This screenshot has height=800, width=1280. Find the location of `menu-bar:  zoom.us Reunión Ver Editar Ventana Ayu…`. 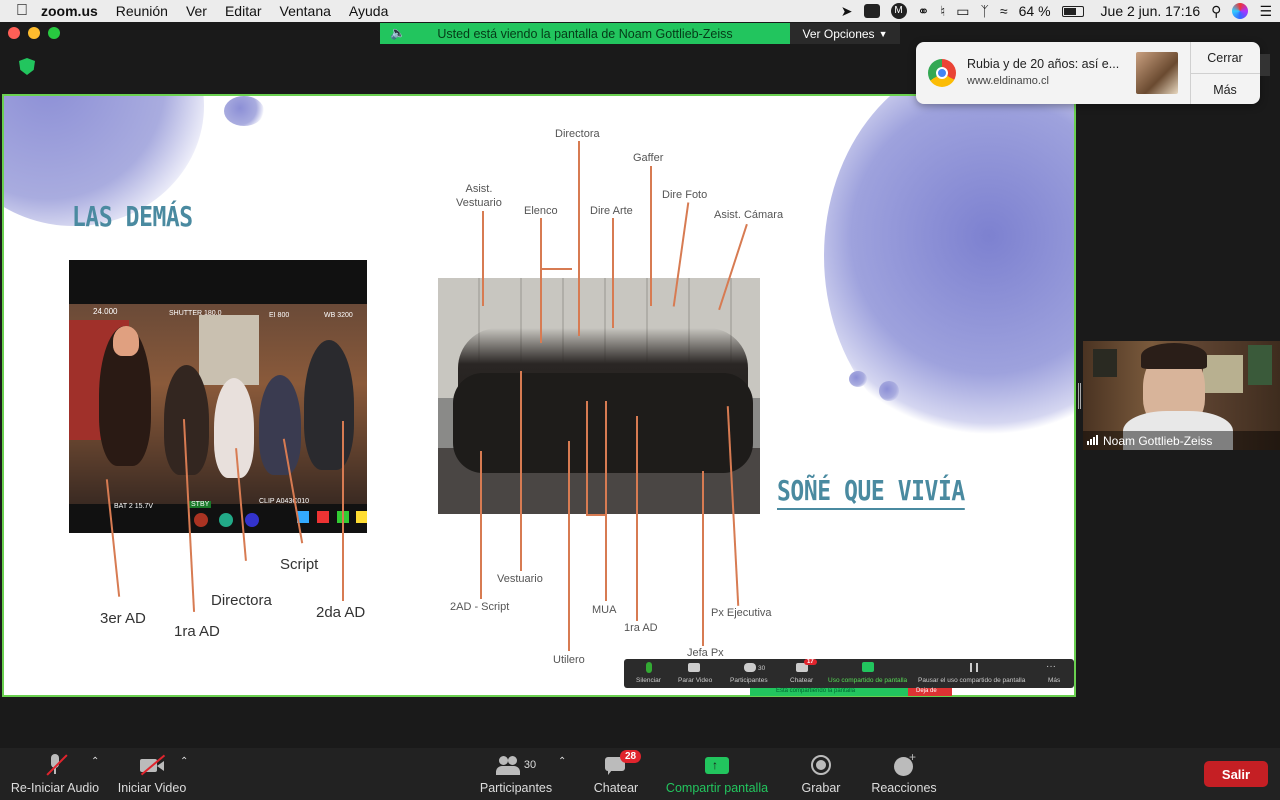

menu-bar:  zoom.us Reunión Ver Editar Ventana Ayu… is located at coordinates (640, 11).